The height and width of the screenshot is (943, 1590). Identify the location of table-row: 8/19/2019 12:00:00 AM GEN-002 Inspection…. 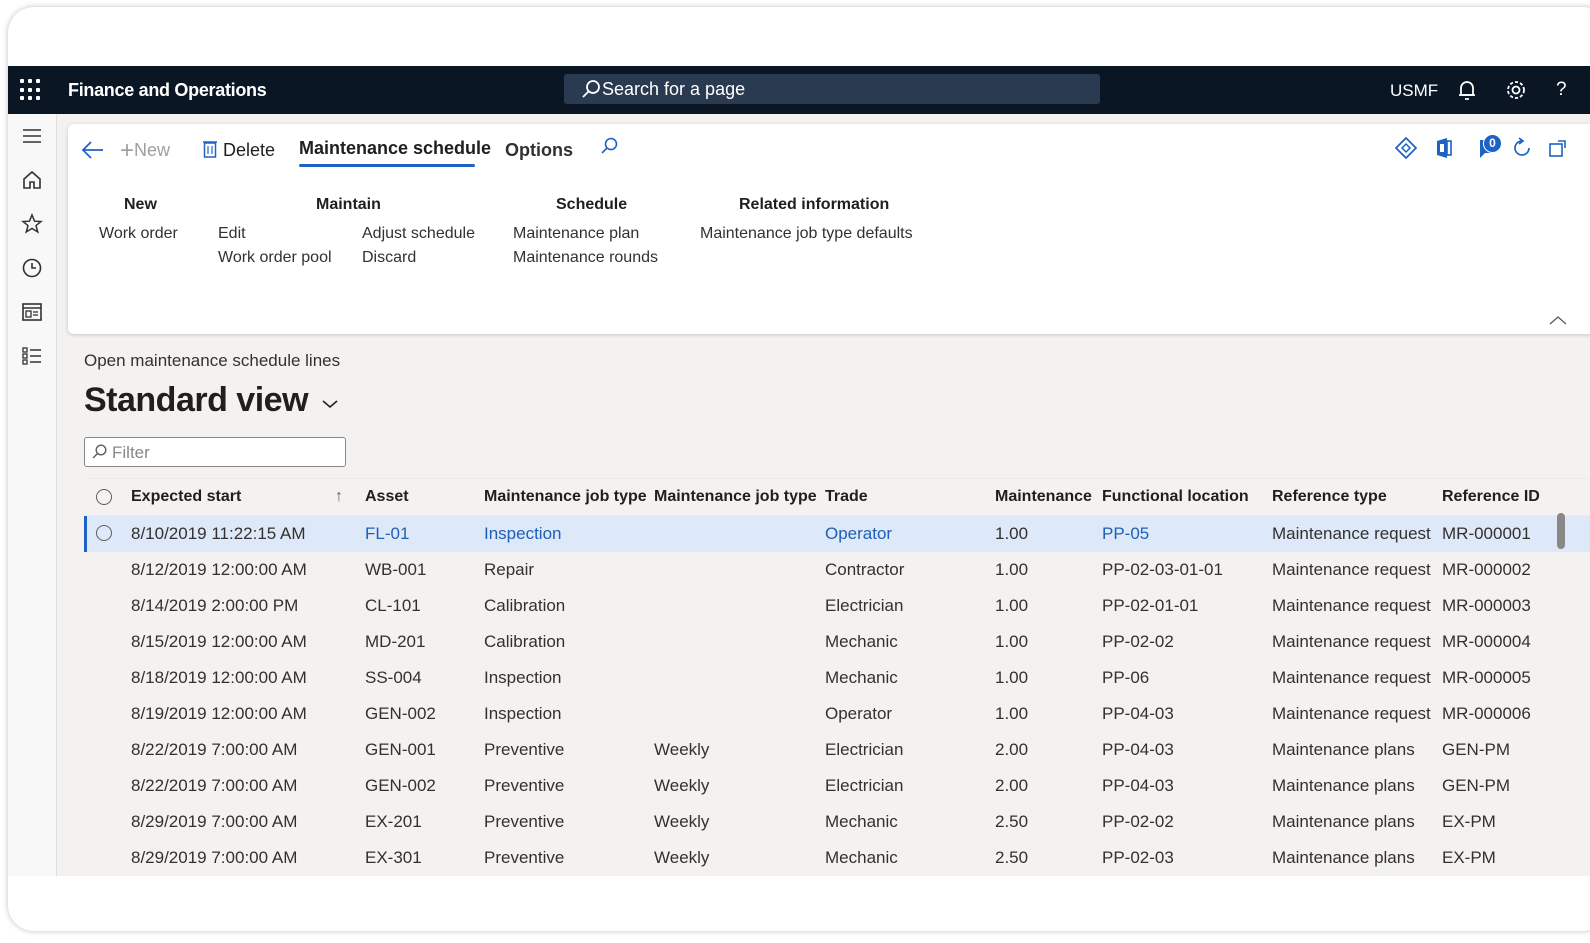
(837, 714).